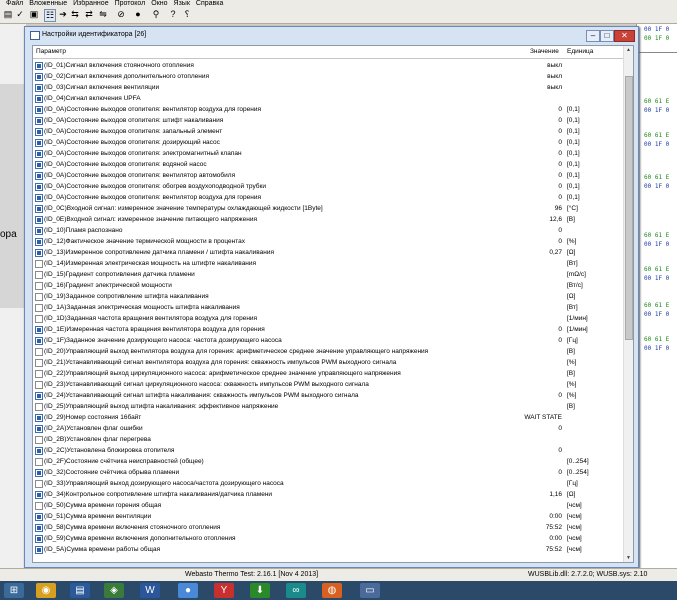 The width and height of the screenshot is (677, 600). Describe the element at coordinates (150, 590) in the screenshot. I see `word-icon: W` at that location.